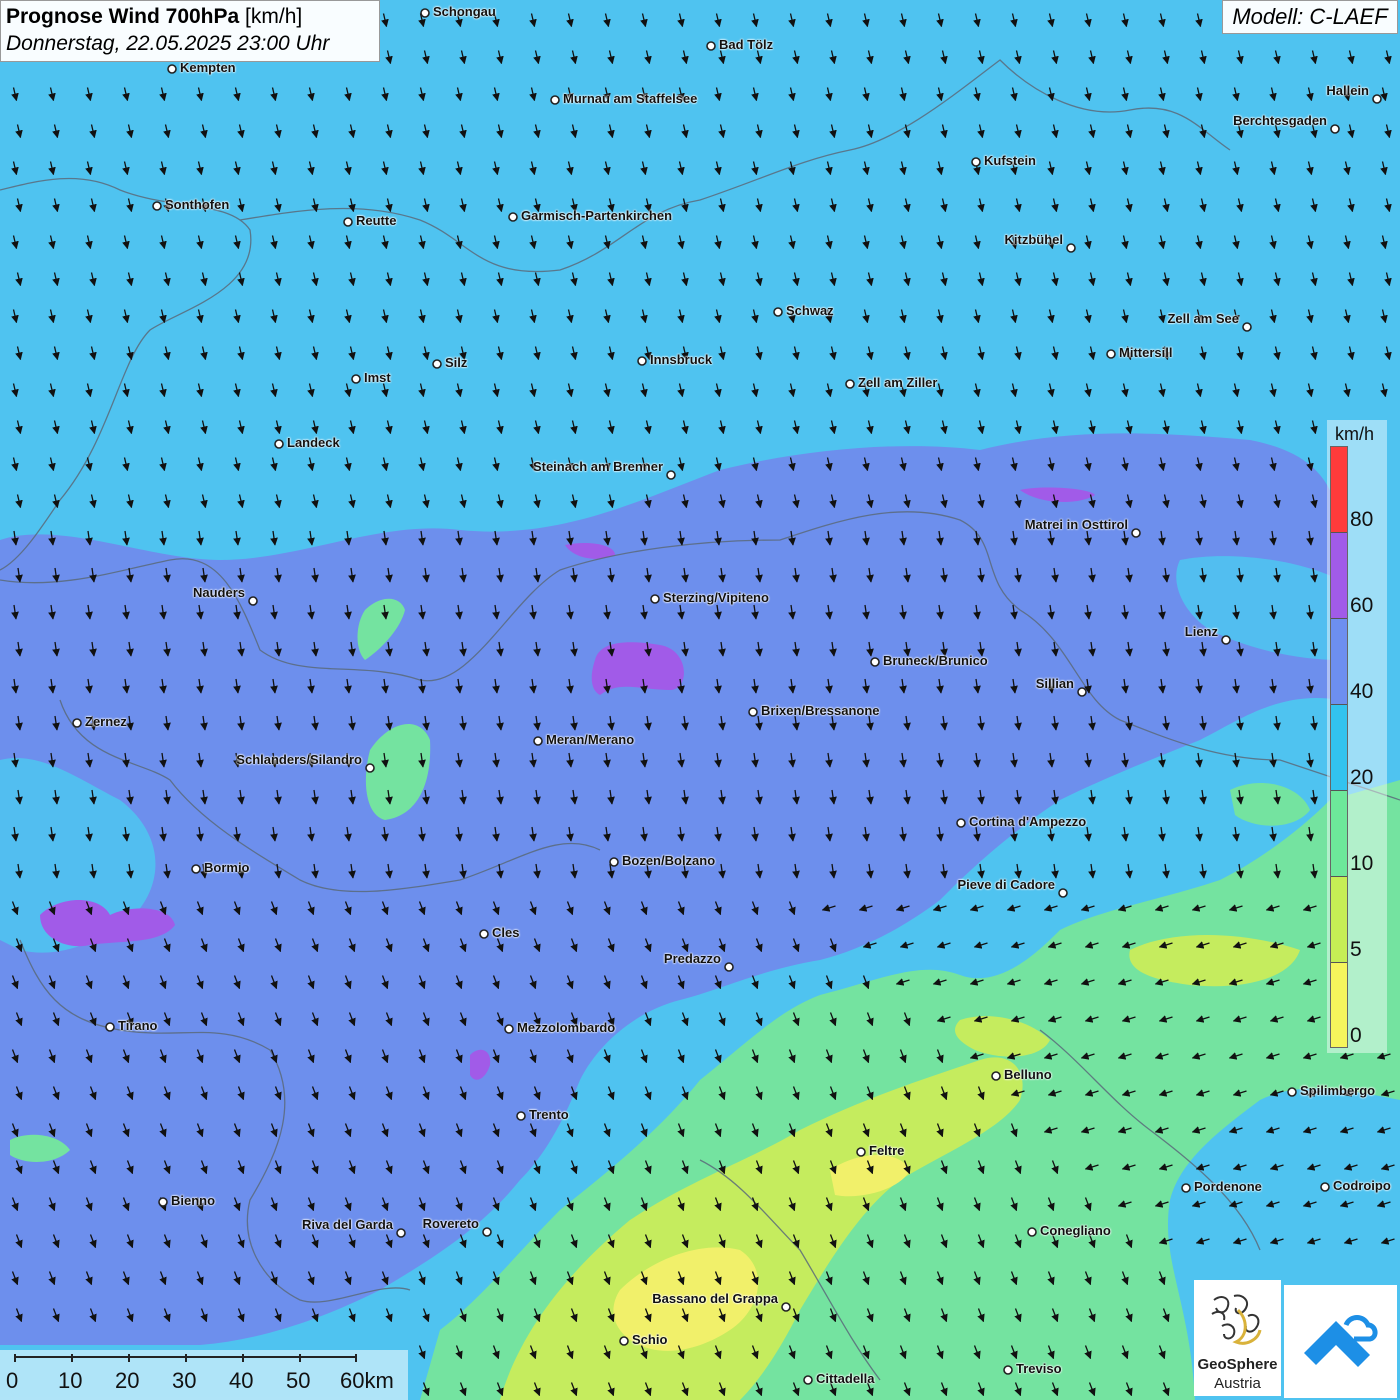  I want to click on geosphere-emblem-icon, so click(1236, 1319).